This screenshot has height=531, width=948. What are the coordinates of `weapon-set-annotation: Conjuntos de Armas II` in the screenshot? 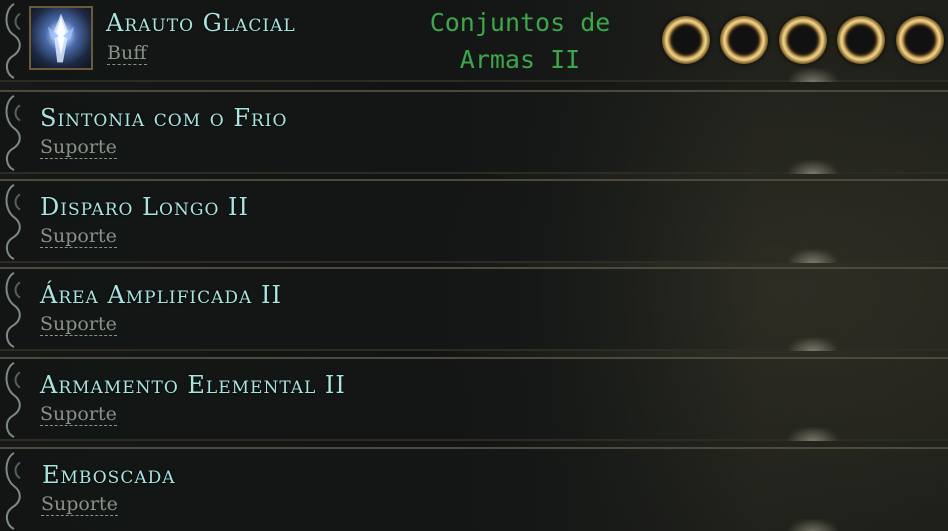 It's located at (520, 41).